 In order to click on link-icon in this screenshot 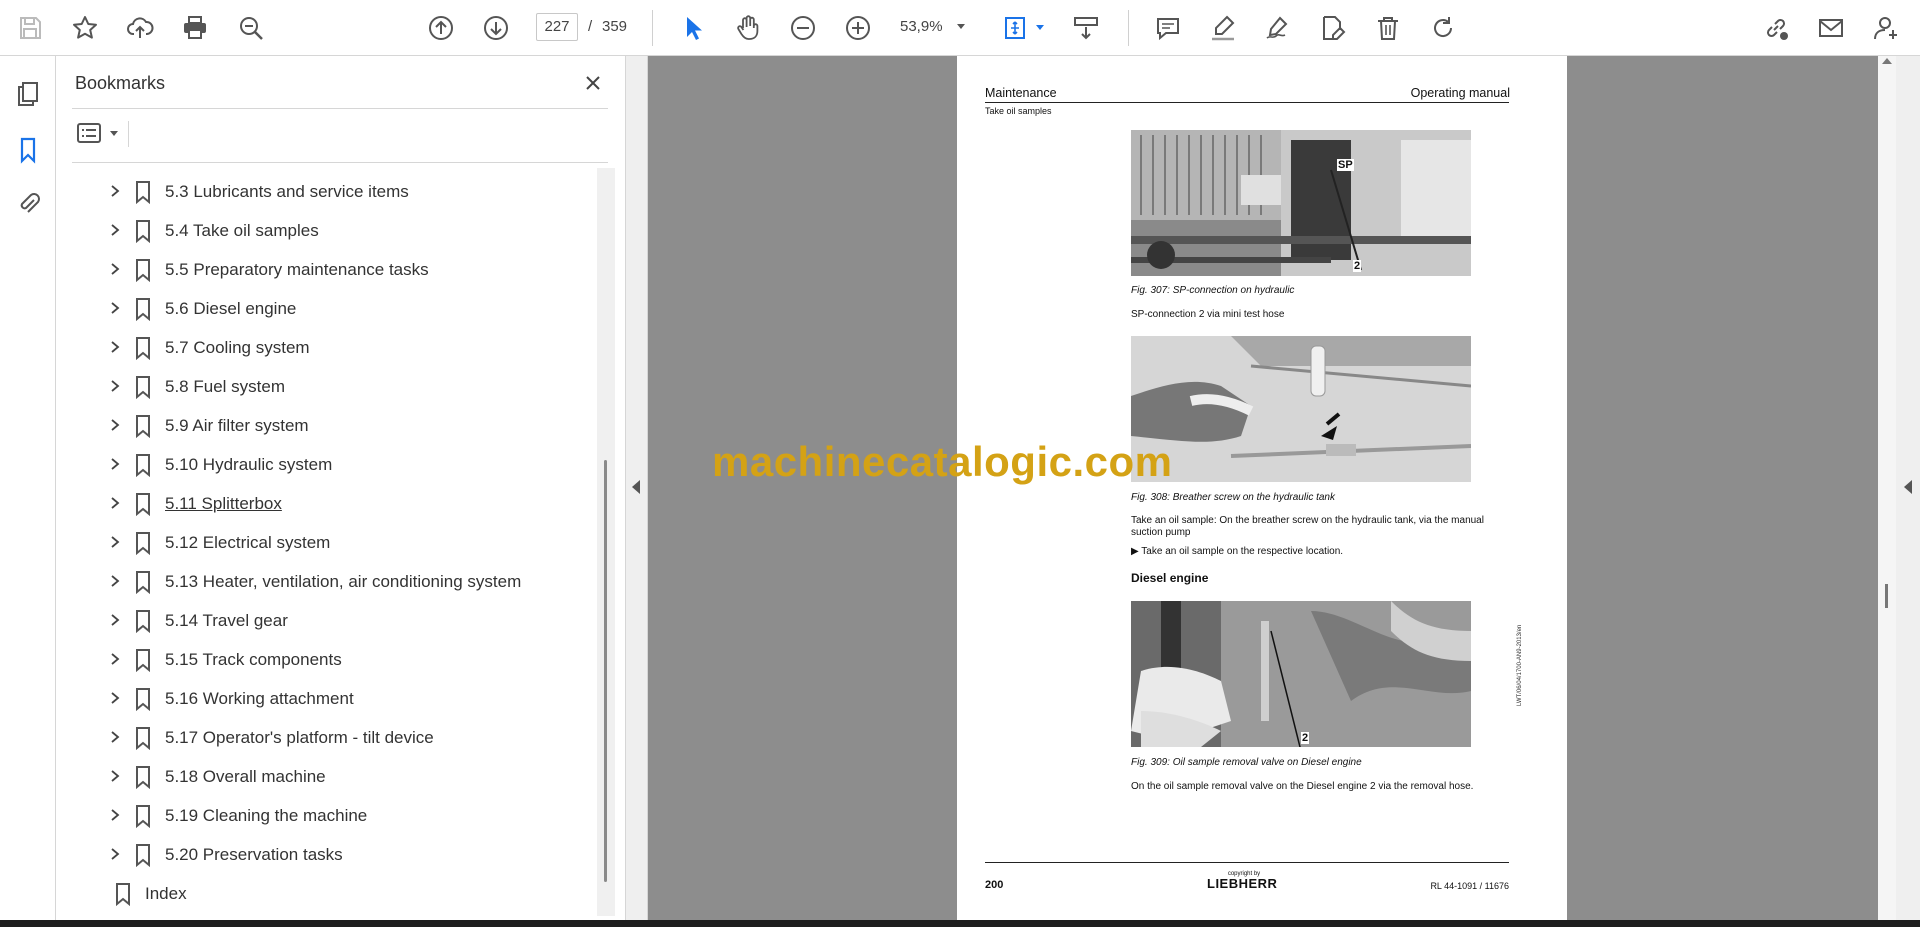, I will do `click(1776, 28)`.